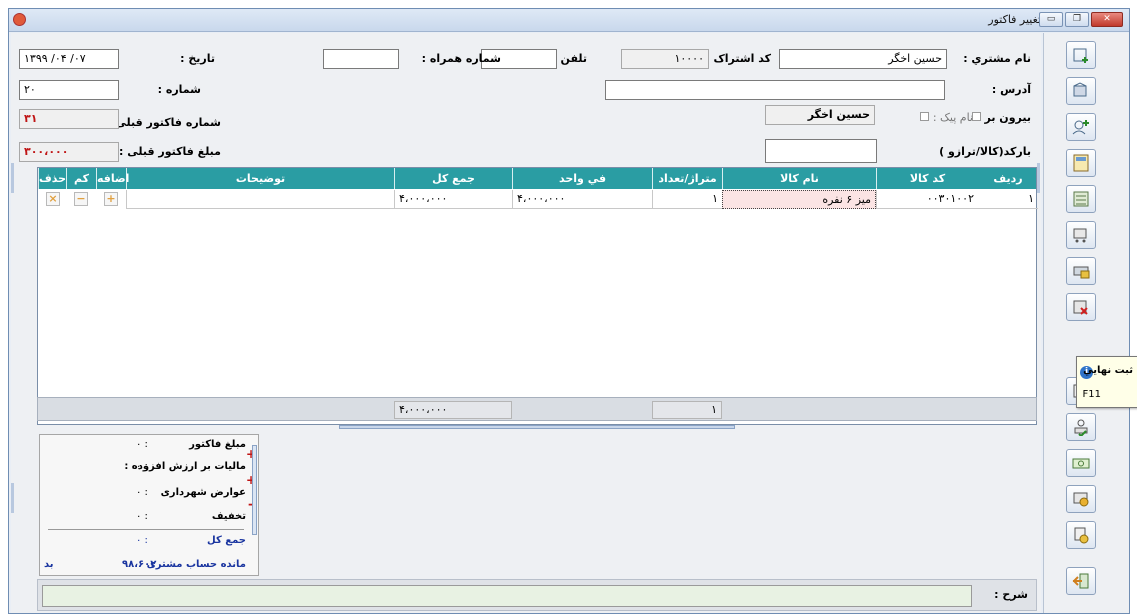 The image size is (1137, 616). What do you see at coordinates (582, 178) in the screenshot?
I see `col-unit-price: في واحد` at bounding box center [582, 178].